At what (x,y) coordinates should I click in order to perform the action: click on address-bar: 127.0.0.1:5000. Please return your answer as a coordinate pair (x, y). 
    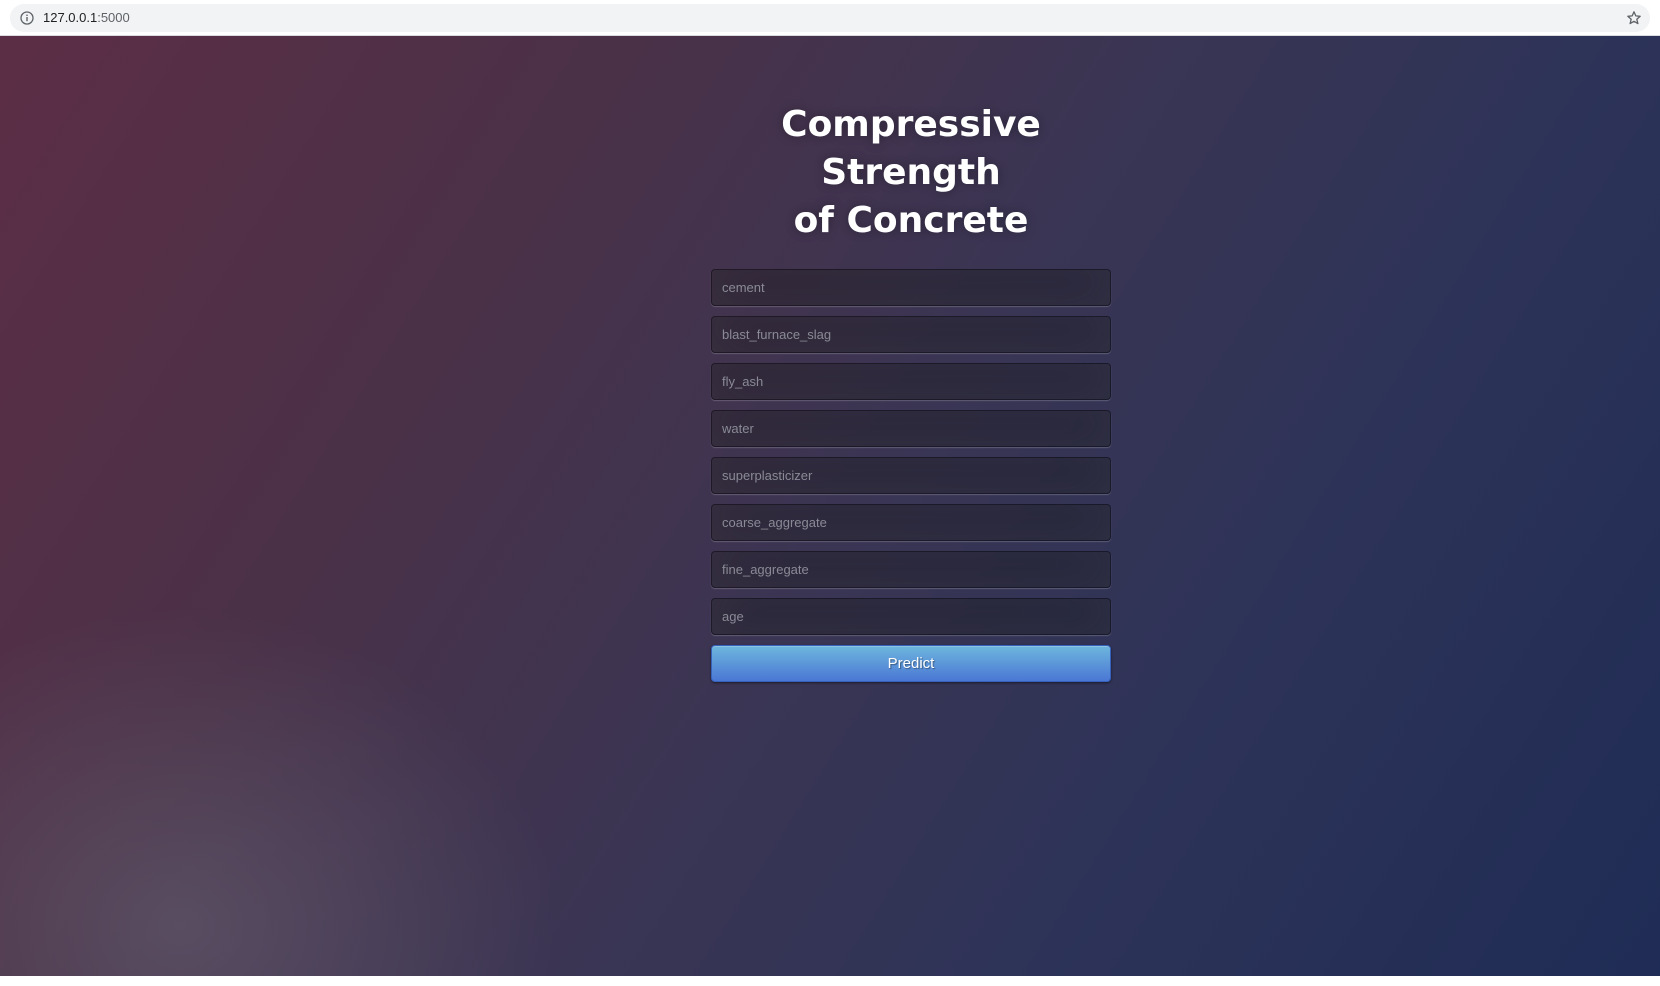
    Looking at the image, I should click on (830, 18).